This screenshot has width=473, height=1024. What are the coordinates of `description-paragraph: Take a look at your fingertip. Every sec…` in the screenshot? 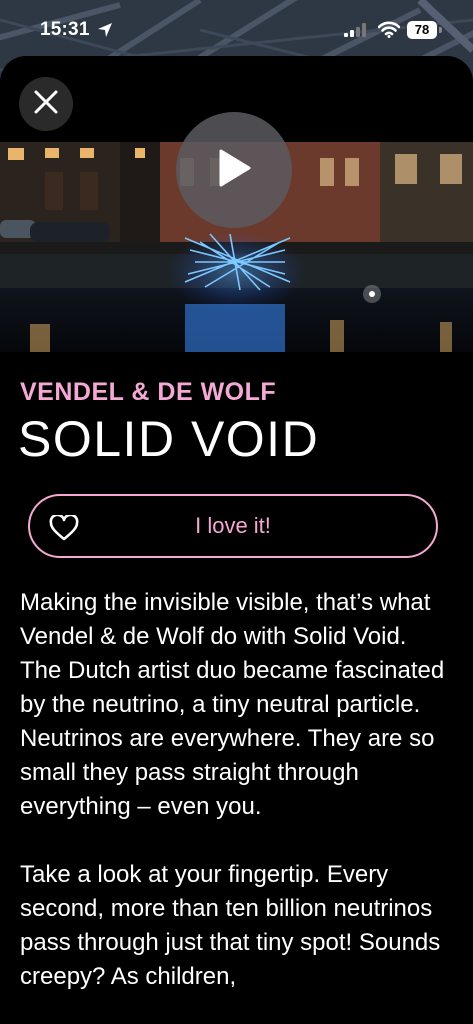 It's located at (230, 925).